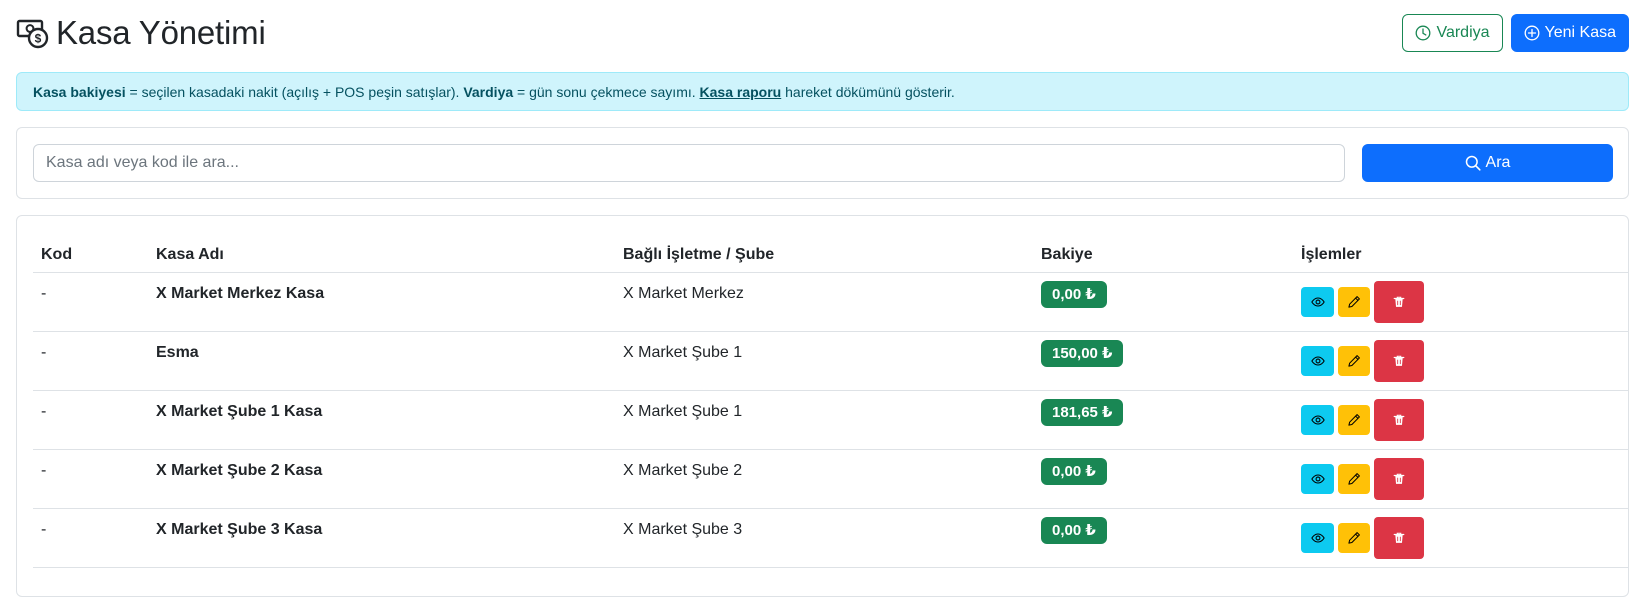 The image size is (1647, 601). Describe the element at coordinates (1498, 162) in the screenshot. I see `search-button-label: Ara` at that location.